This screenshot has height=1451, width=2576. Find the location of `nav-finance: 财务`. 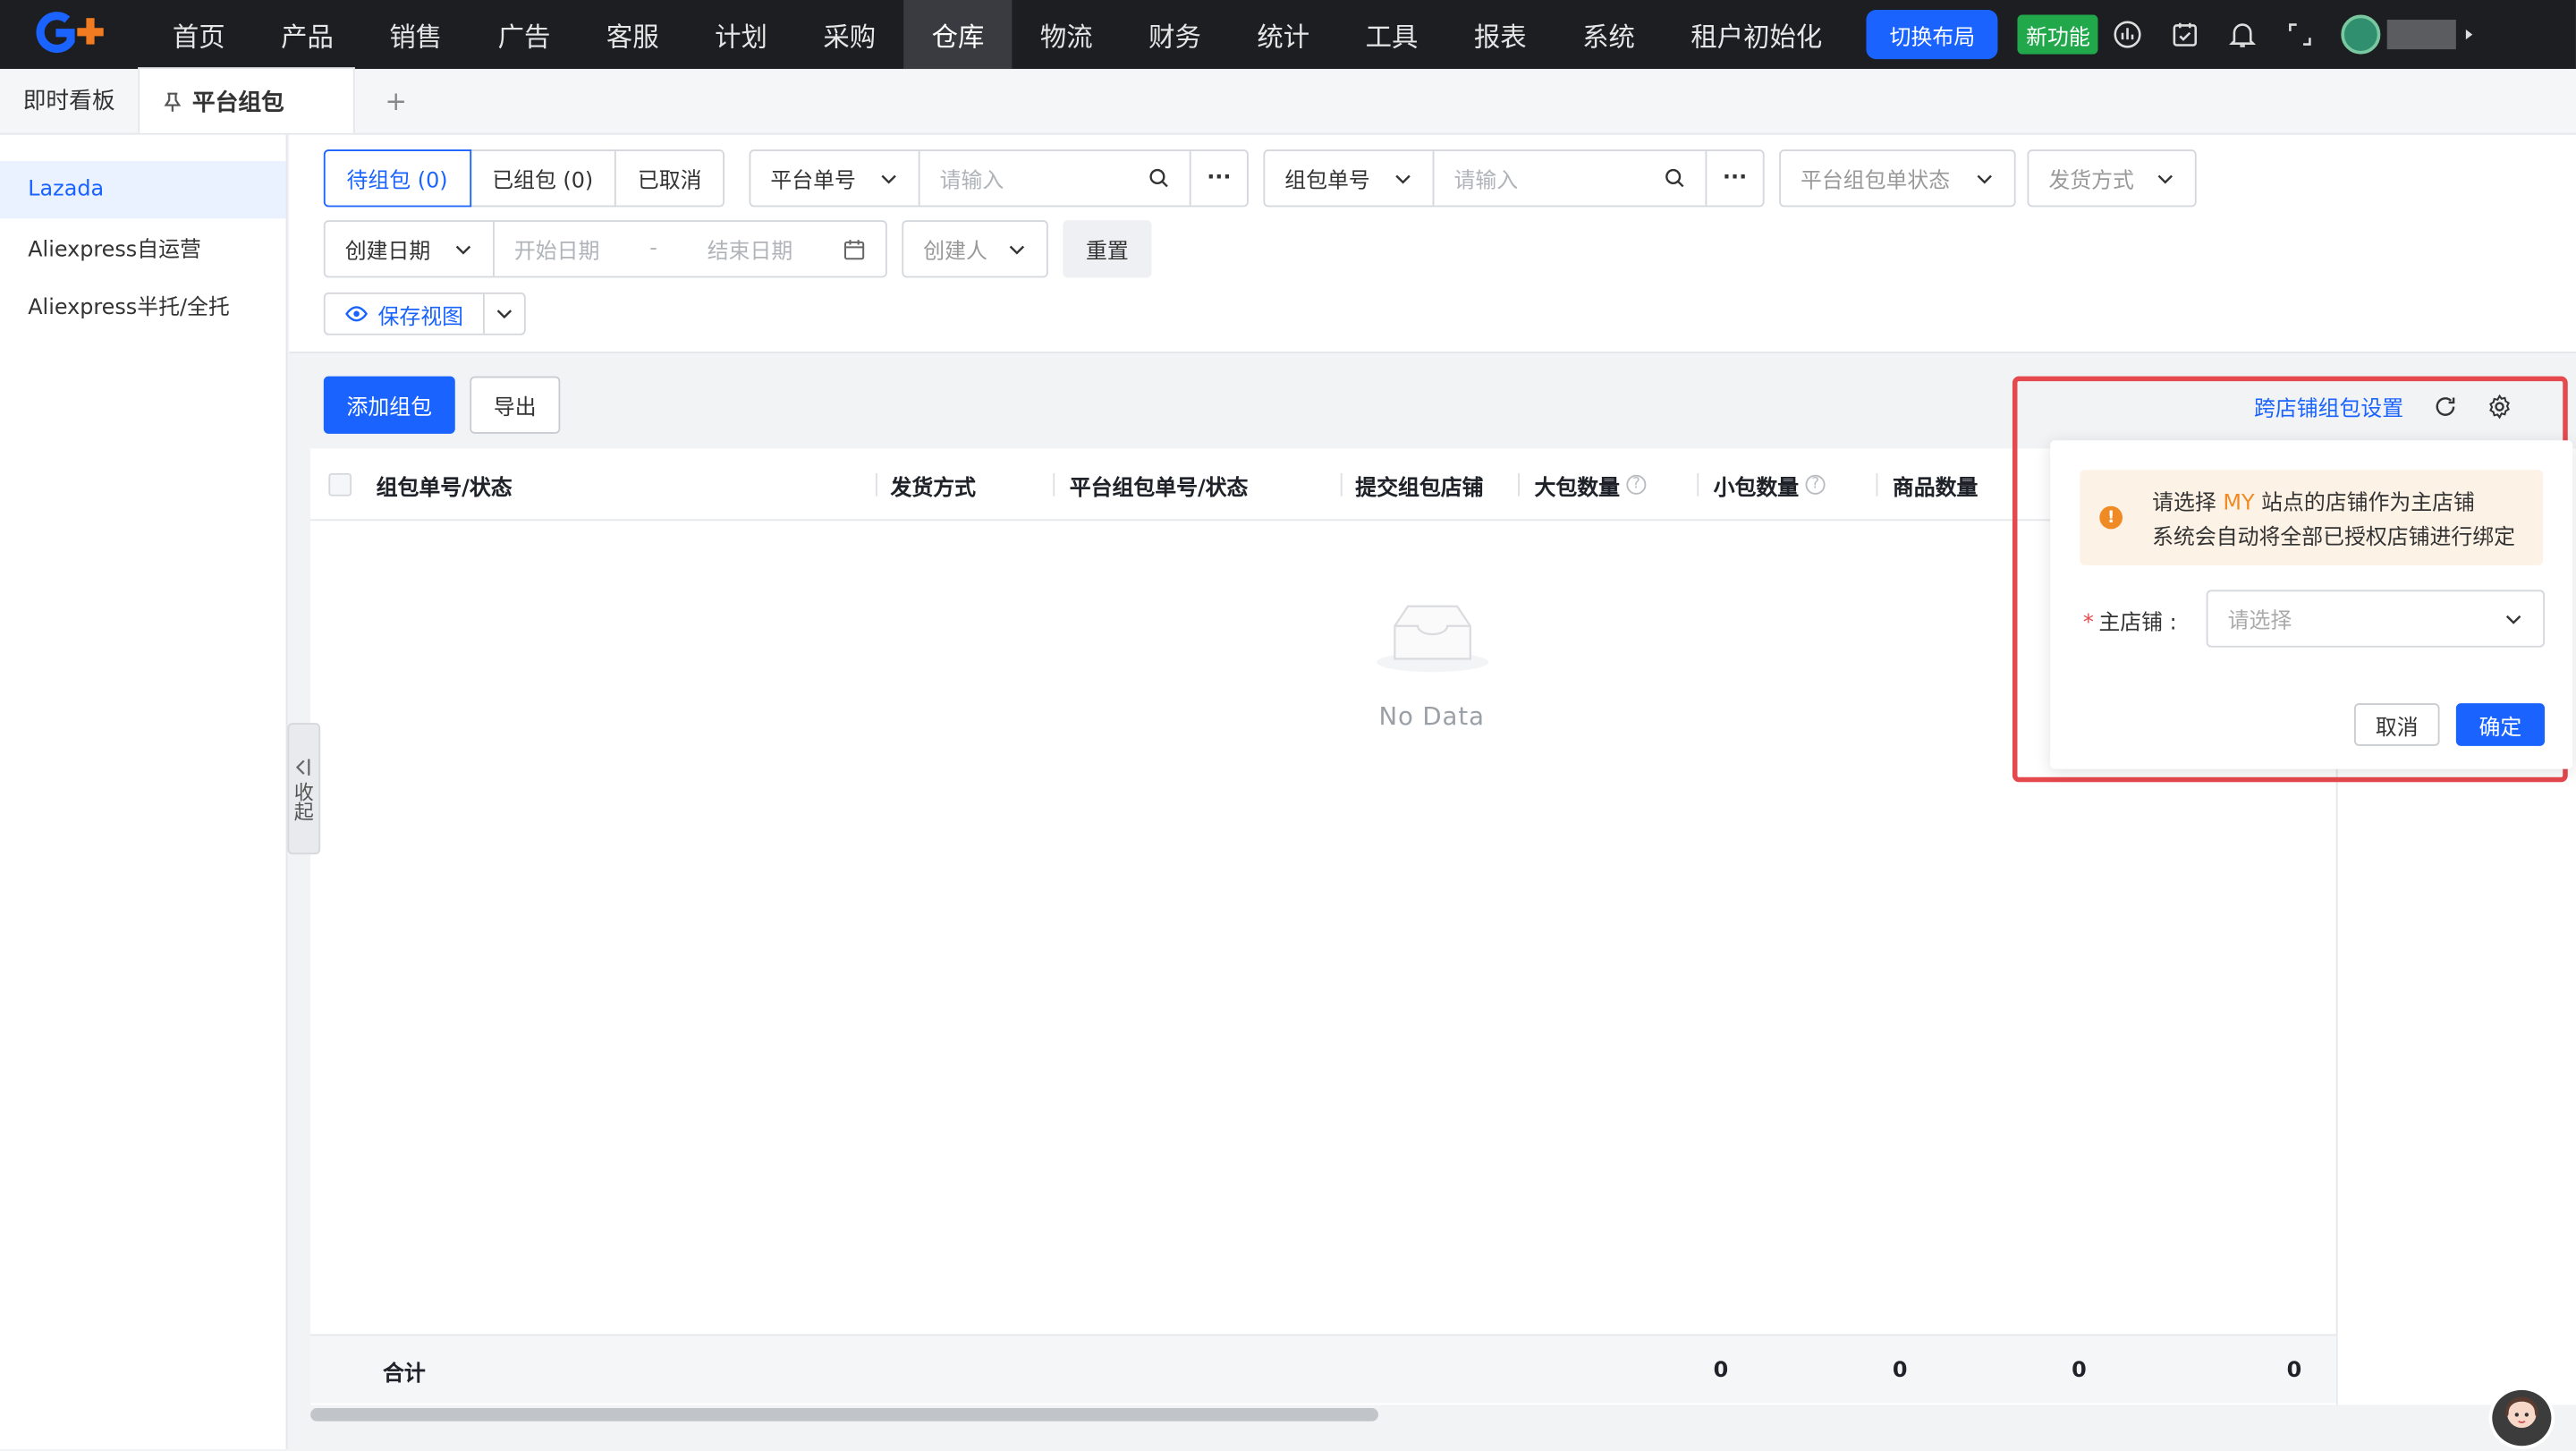

nav-finance: 财务 is located at coordinates (1175, 34).